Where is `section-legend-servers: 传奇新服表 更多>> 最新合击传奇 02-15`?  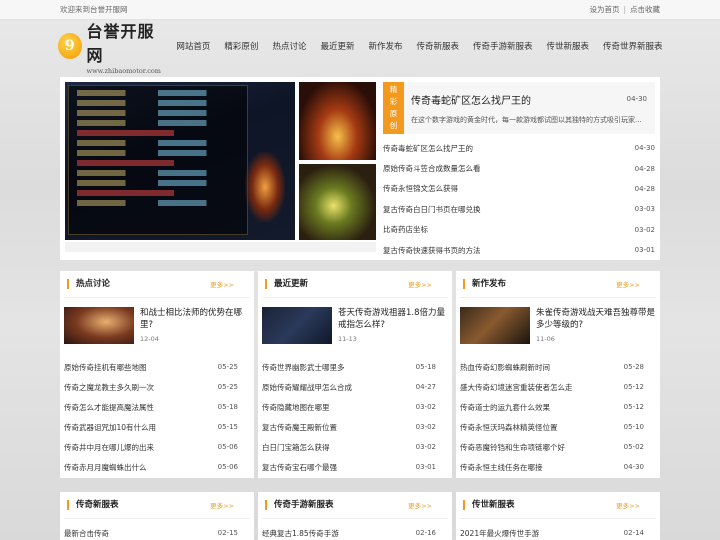
section-legend-servers: 传奇新服表 更多>> 最新合击传奇 02-15 is located at coordinates (157, 516).